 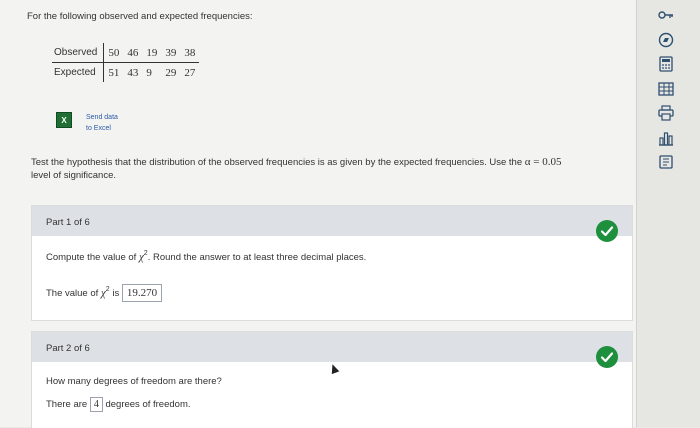 What do you see at coordinates (190, 53) in the screenshot?
I see `table-cell: 38` at bounding box center [190, 53].